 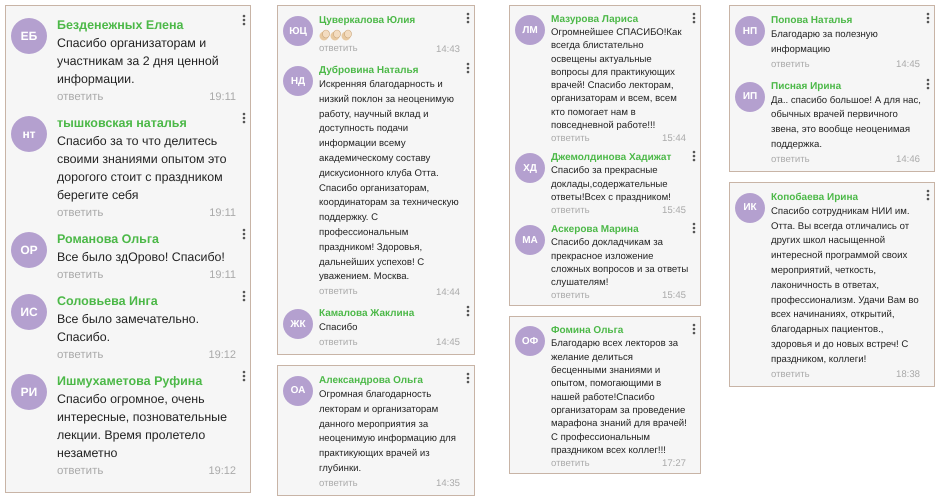 I want to click on author-name: Джемолдинова Хадижат, so click(x=611, y=157).